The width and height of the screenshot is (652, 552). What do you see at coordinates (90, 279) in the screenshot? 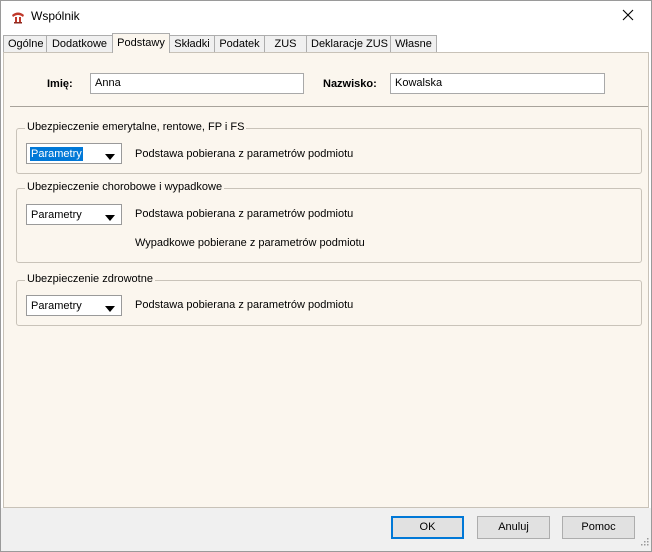
I see `health-group-title: Ubezpieczenie zdrowotne` at bounding box center [90, 279].